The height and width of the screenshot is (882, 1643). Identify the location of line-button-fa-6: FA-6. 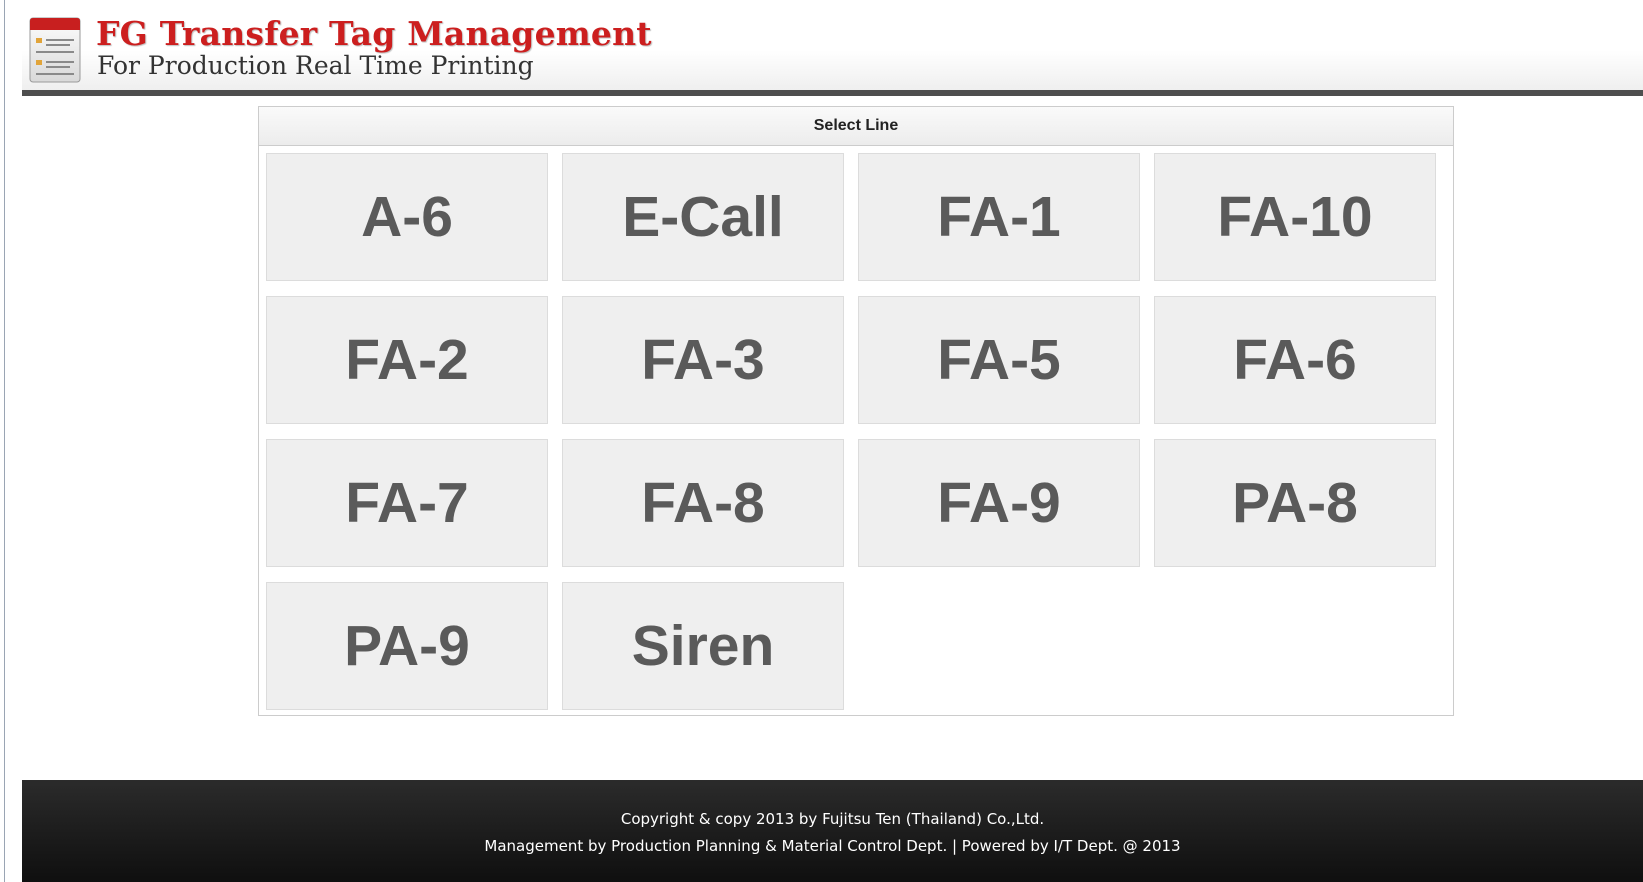
(1295, 360).